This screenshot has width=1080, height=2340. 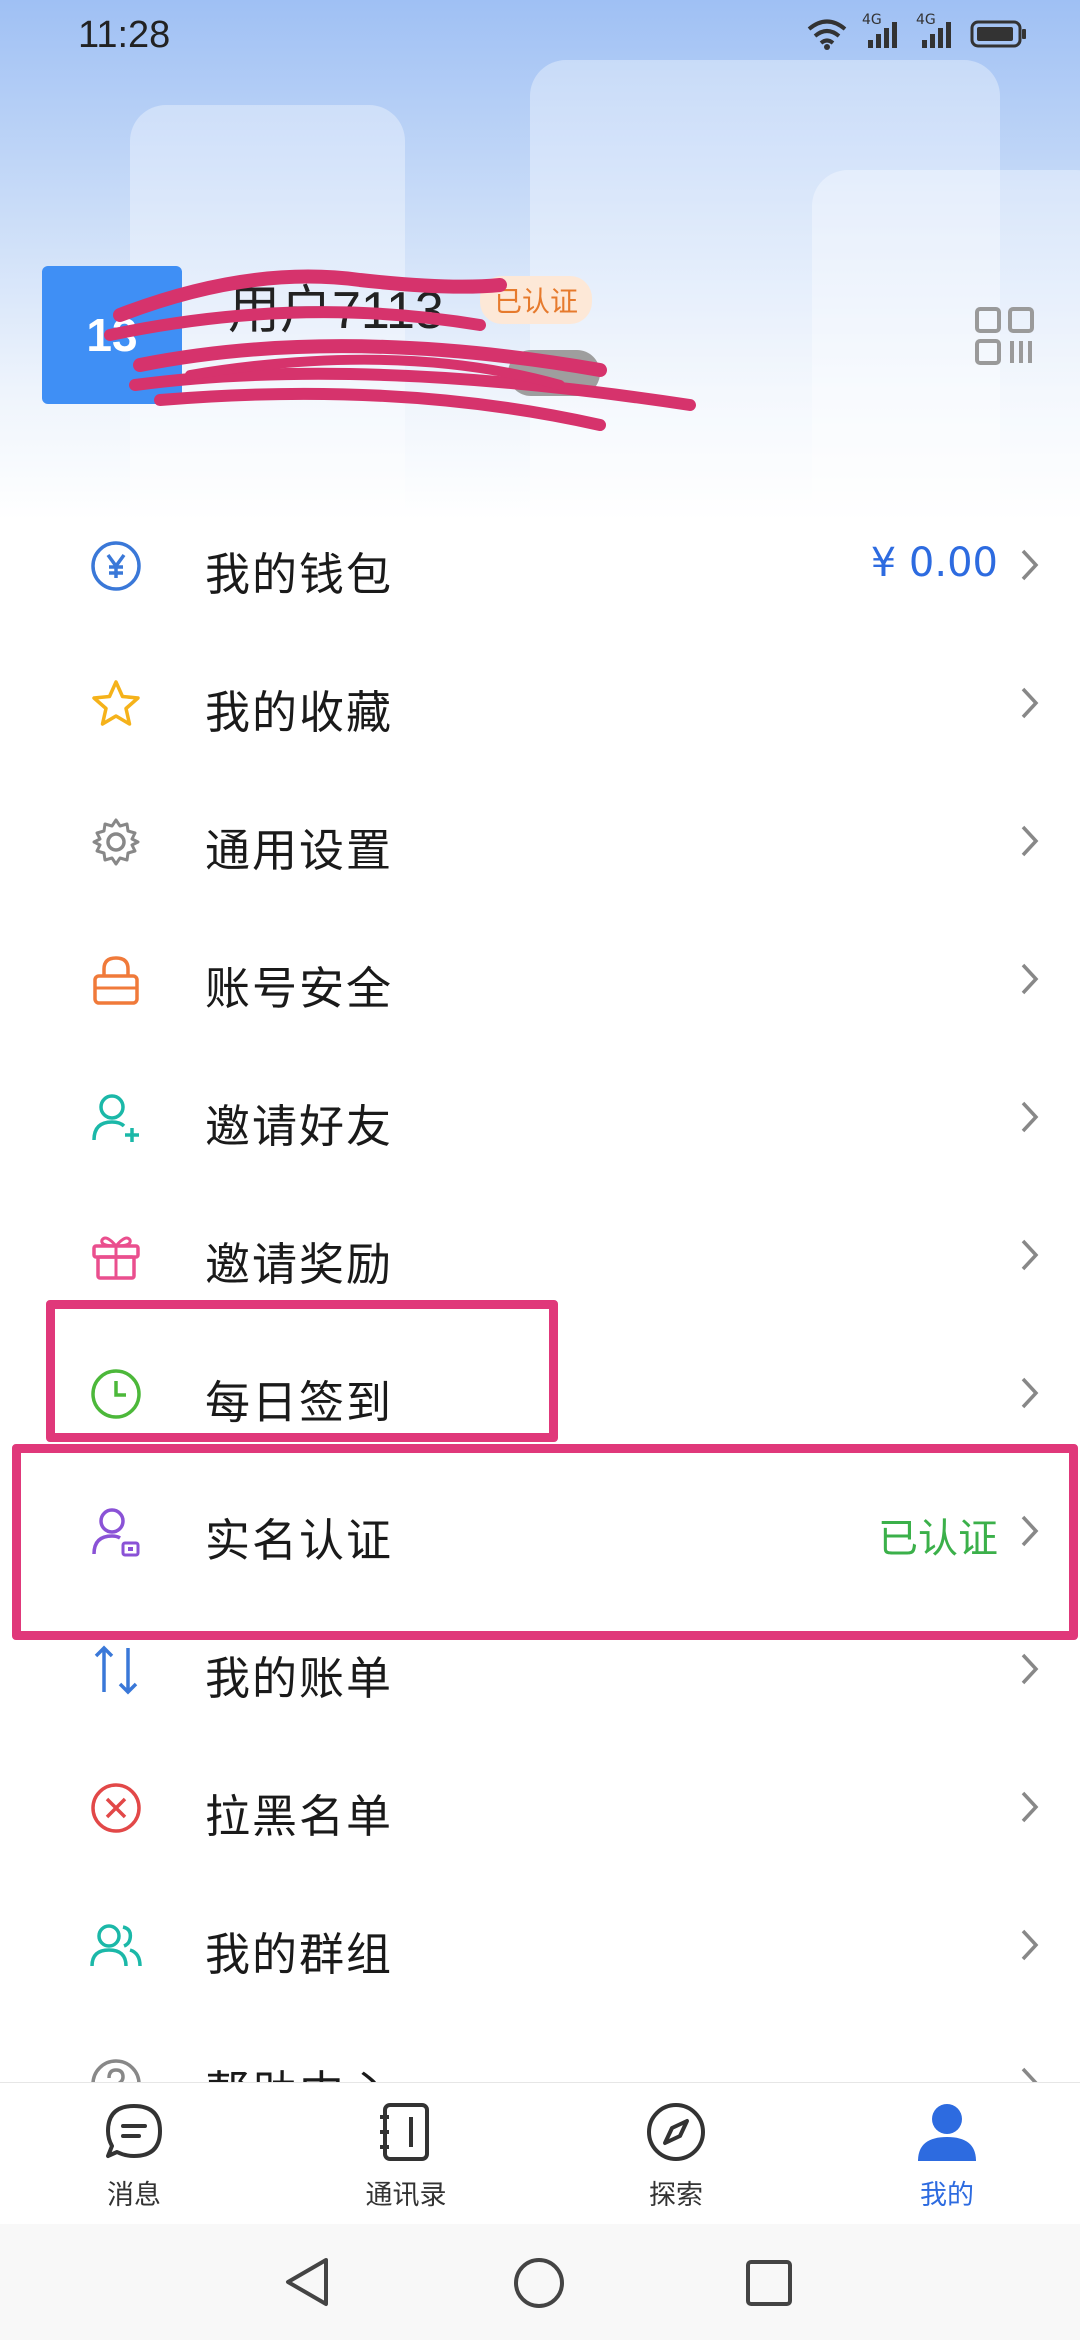 I want to click on menu-label: 账号安全, so click(x=299, y=988).